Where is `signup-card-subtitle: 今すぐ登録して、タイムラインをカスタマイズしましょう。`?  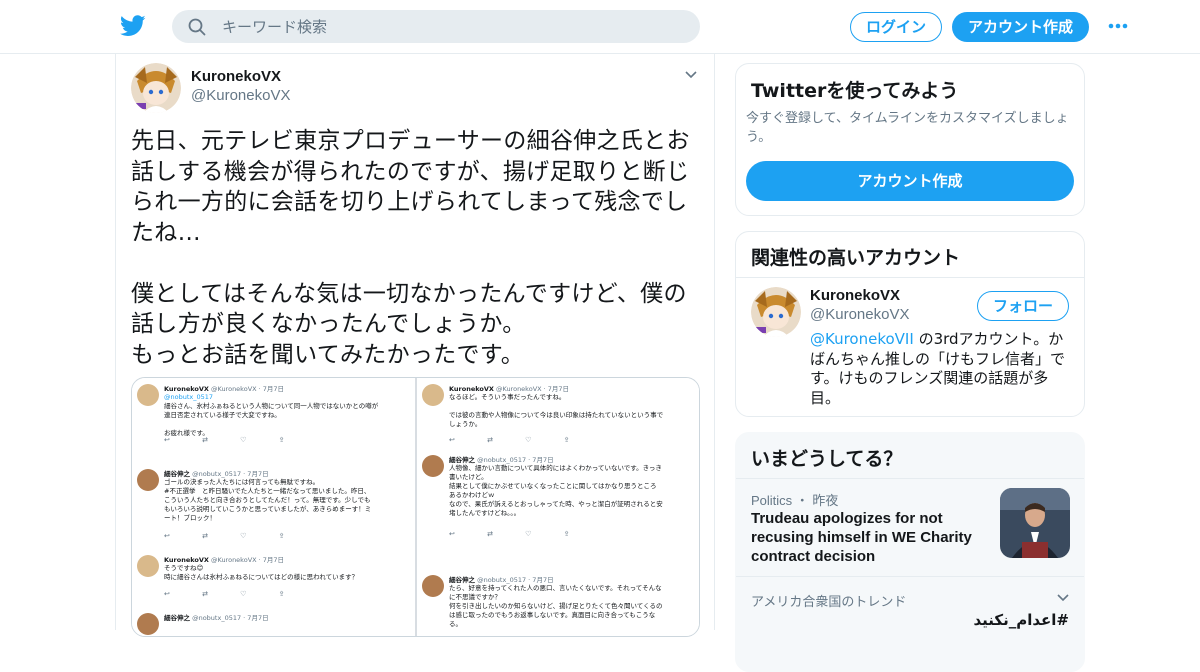
signup-card-subtitle: 今すぐ登録して、タイムラインをカスタマイズしましょう。 is located at coordinates (907, 128).